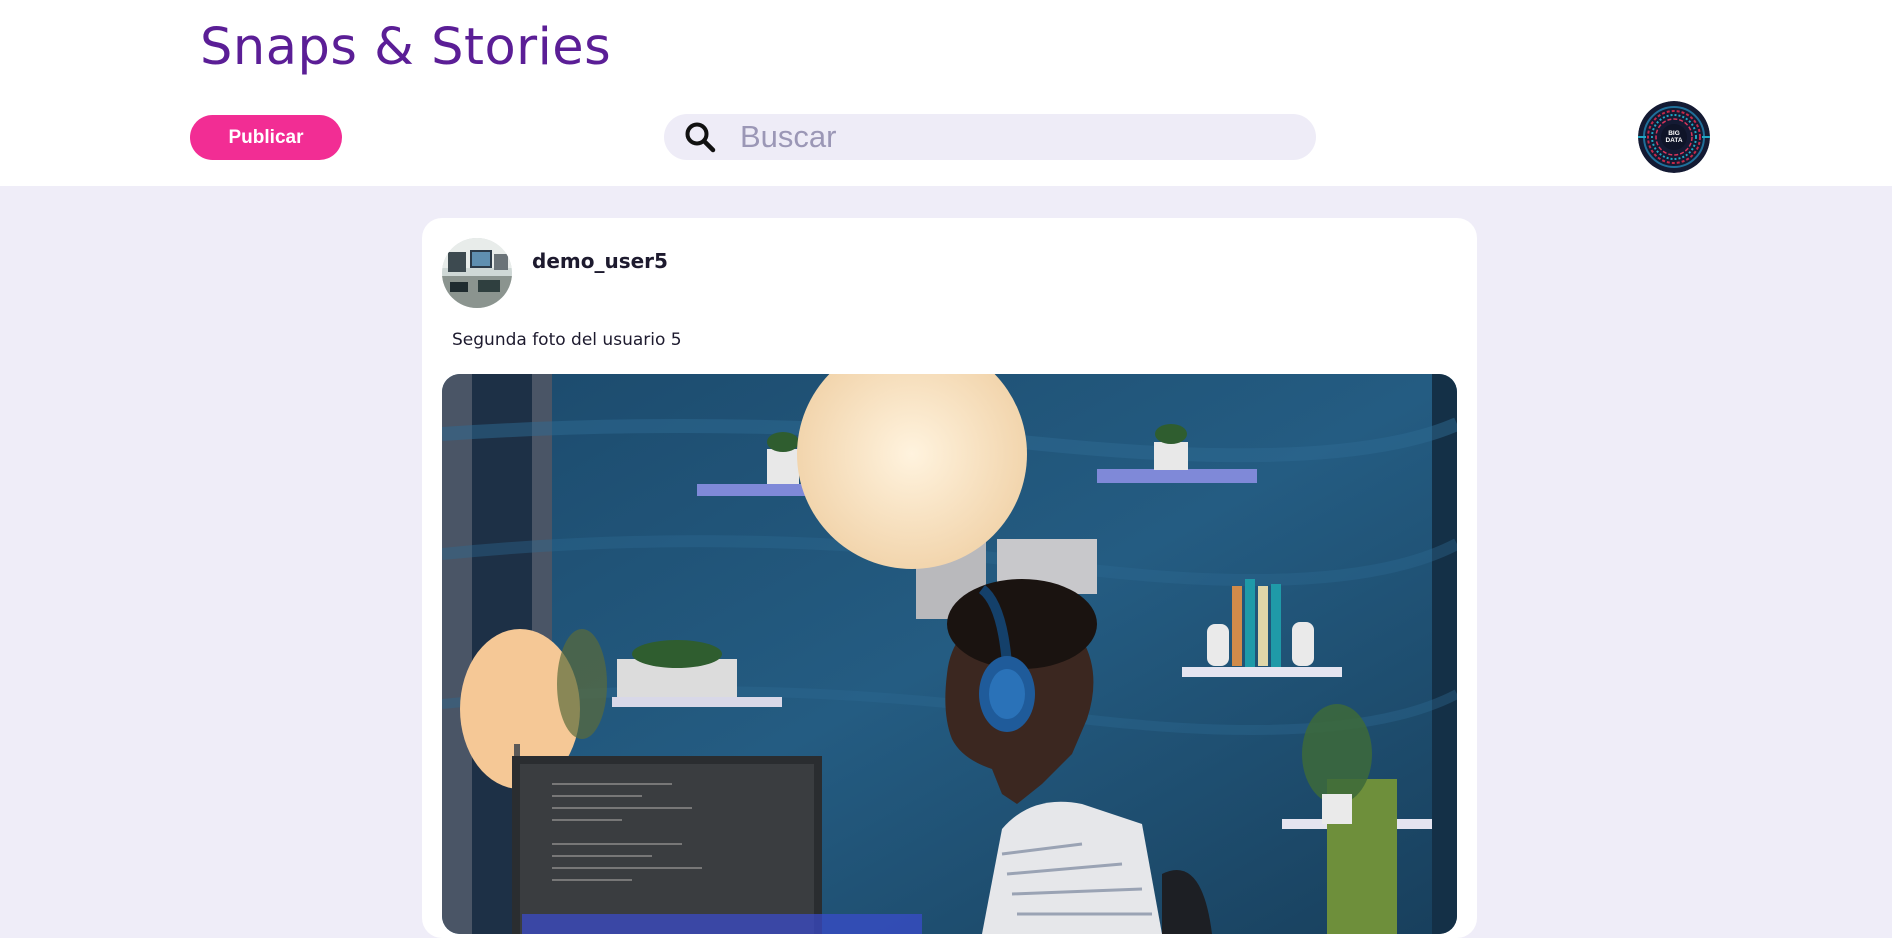 The image size is (1892, 938). I want to click on post-author-avatar, so click(477, 273).